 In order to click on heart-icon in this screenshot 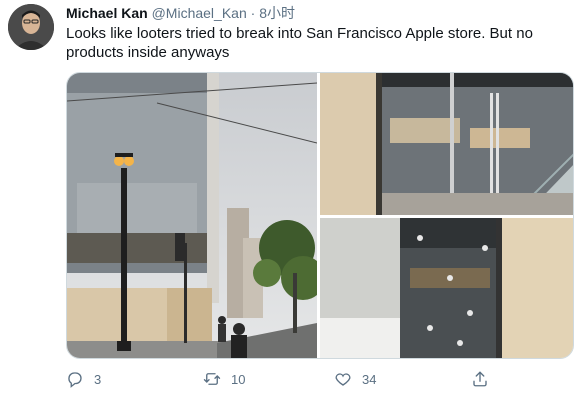, I will do `click(343, 379)`.